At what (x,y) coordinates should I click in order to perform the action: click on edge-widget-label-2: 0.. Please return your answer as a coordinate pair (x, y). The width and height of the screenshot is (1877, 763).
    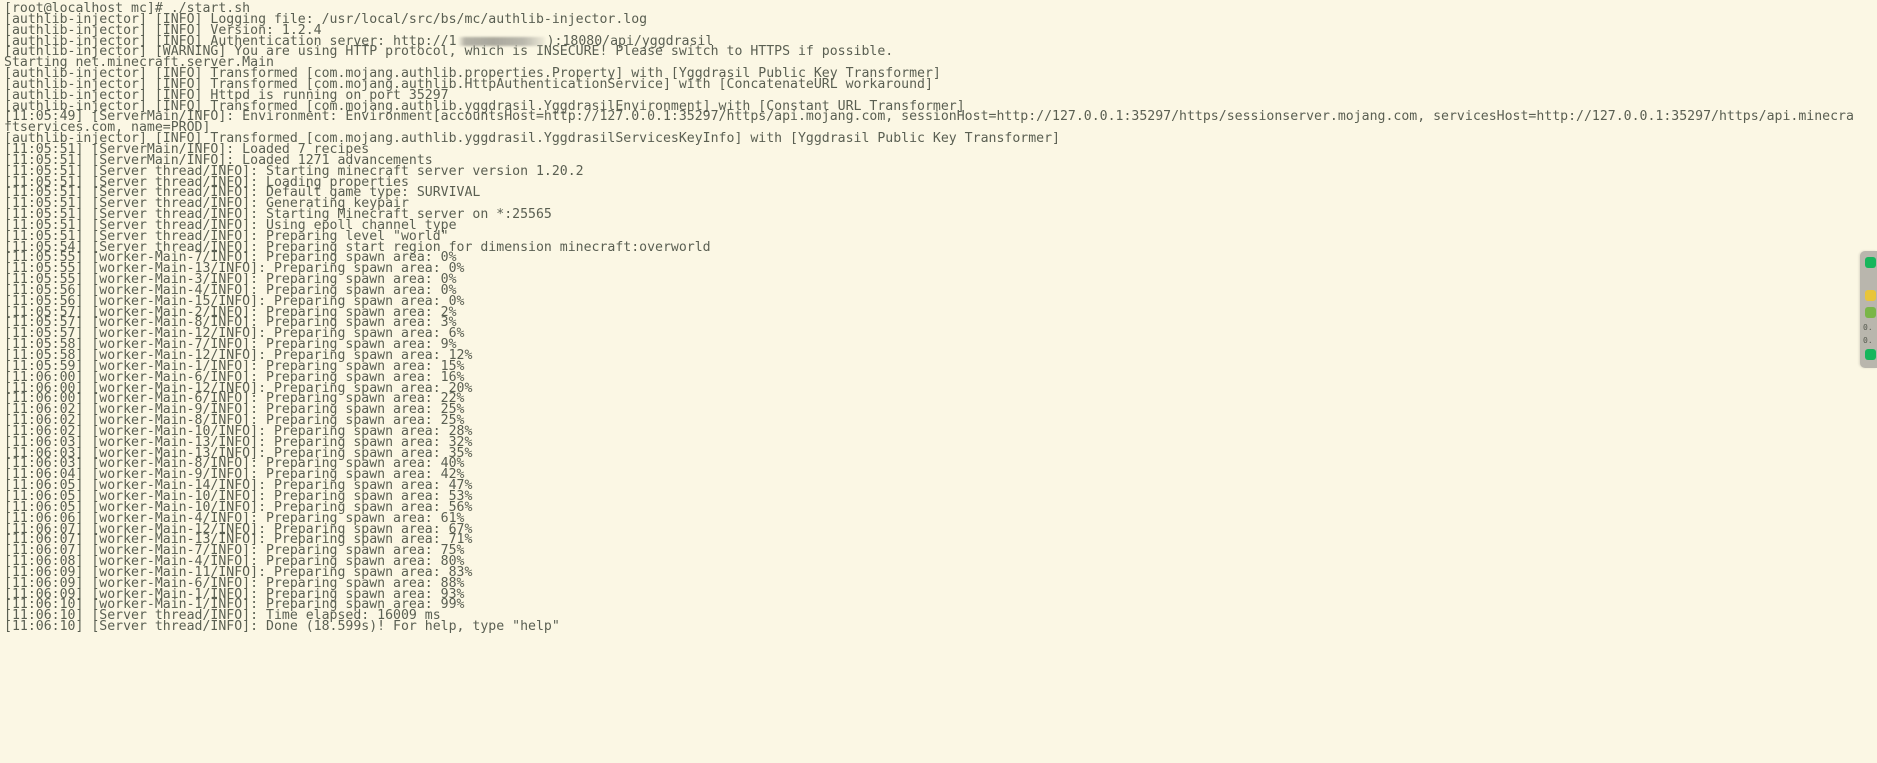
    Looking at the image, I should click on (1868, 340).